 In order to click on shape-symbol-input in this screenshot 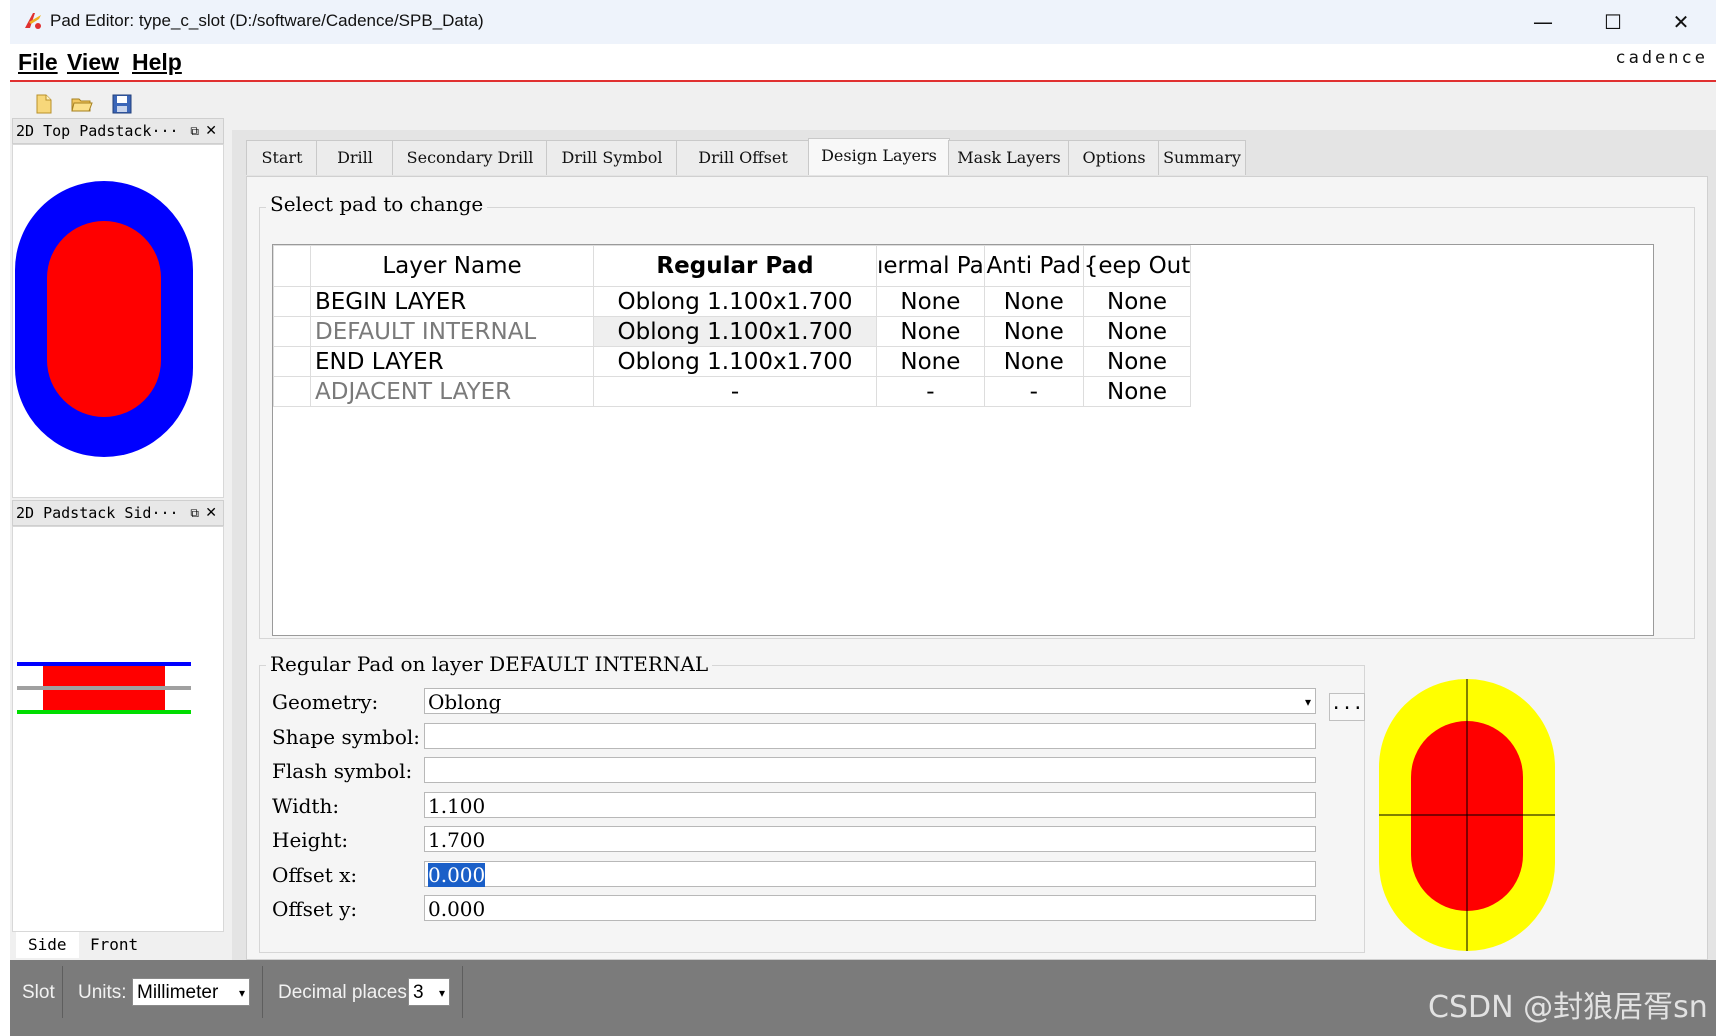, I will do `click(870, 736)`.